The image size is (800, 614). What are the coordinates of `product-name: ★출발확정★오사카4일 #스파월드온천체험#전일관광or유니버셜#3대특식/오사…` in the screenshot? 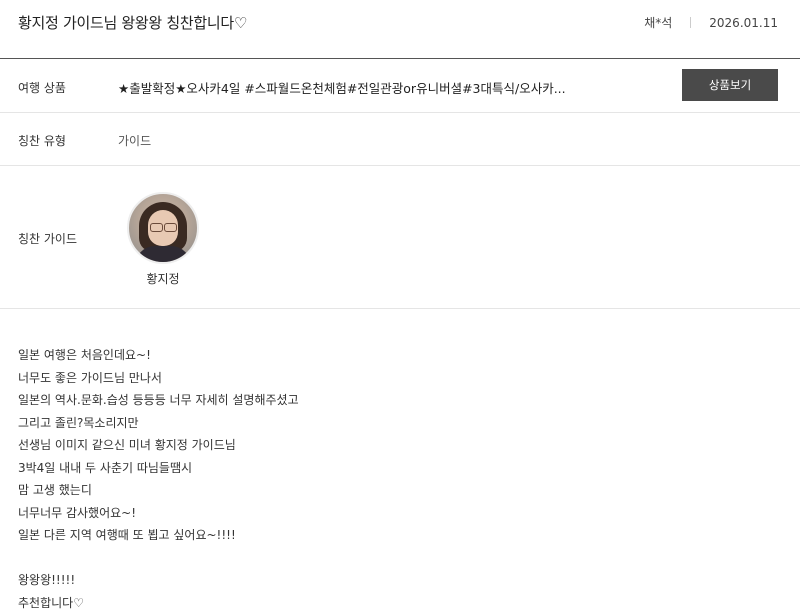 It's located at (342, 87).